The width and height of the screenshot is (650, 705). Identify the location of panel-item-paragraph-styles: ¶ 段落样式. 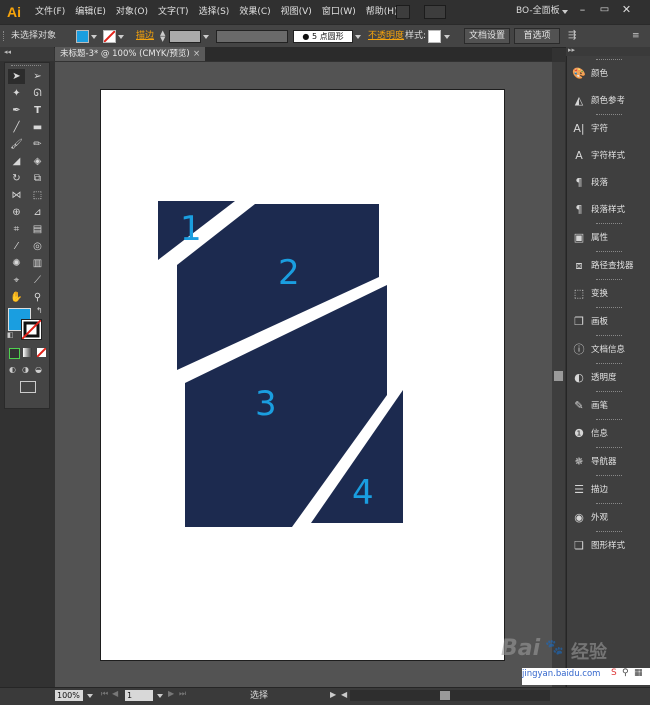
(608, 210).